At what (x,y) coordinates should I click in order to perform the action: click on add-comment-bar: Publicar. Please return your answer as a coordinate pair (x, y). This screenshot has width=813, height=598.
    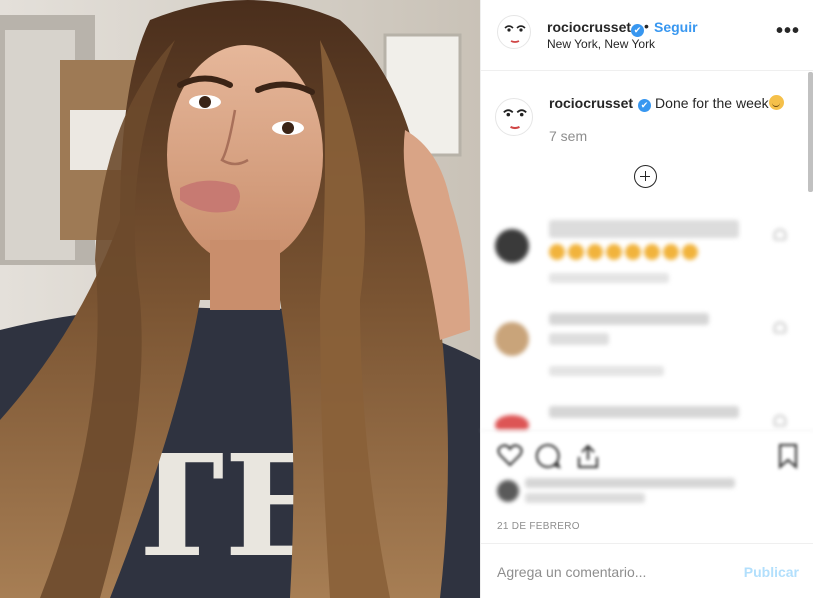
    Looking at the image, I should click on (647, 570).